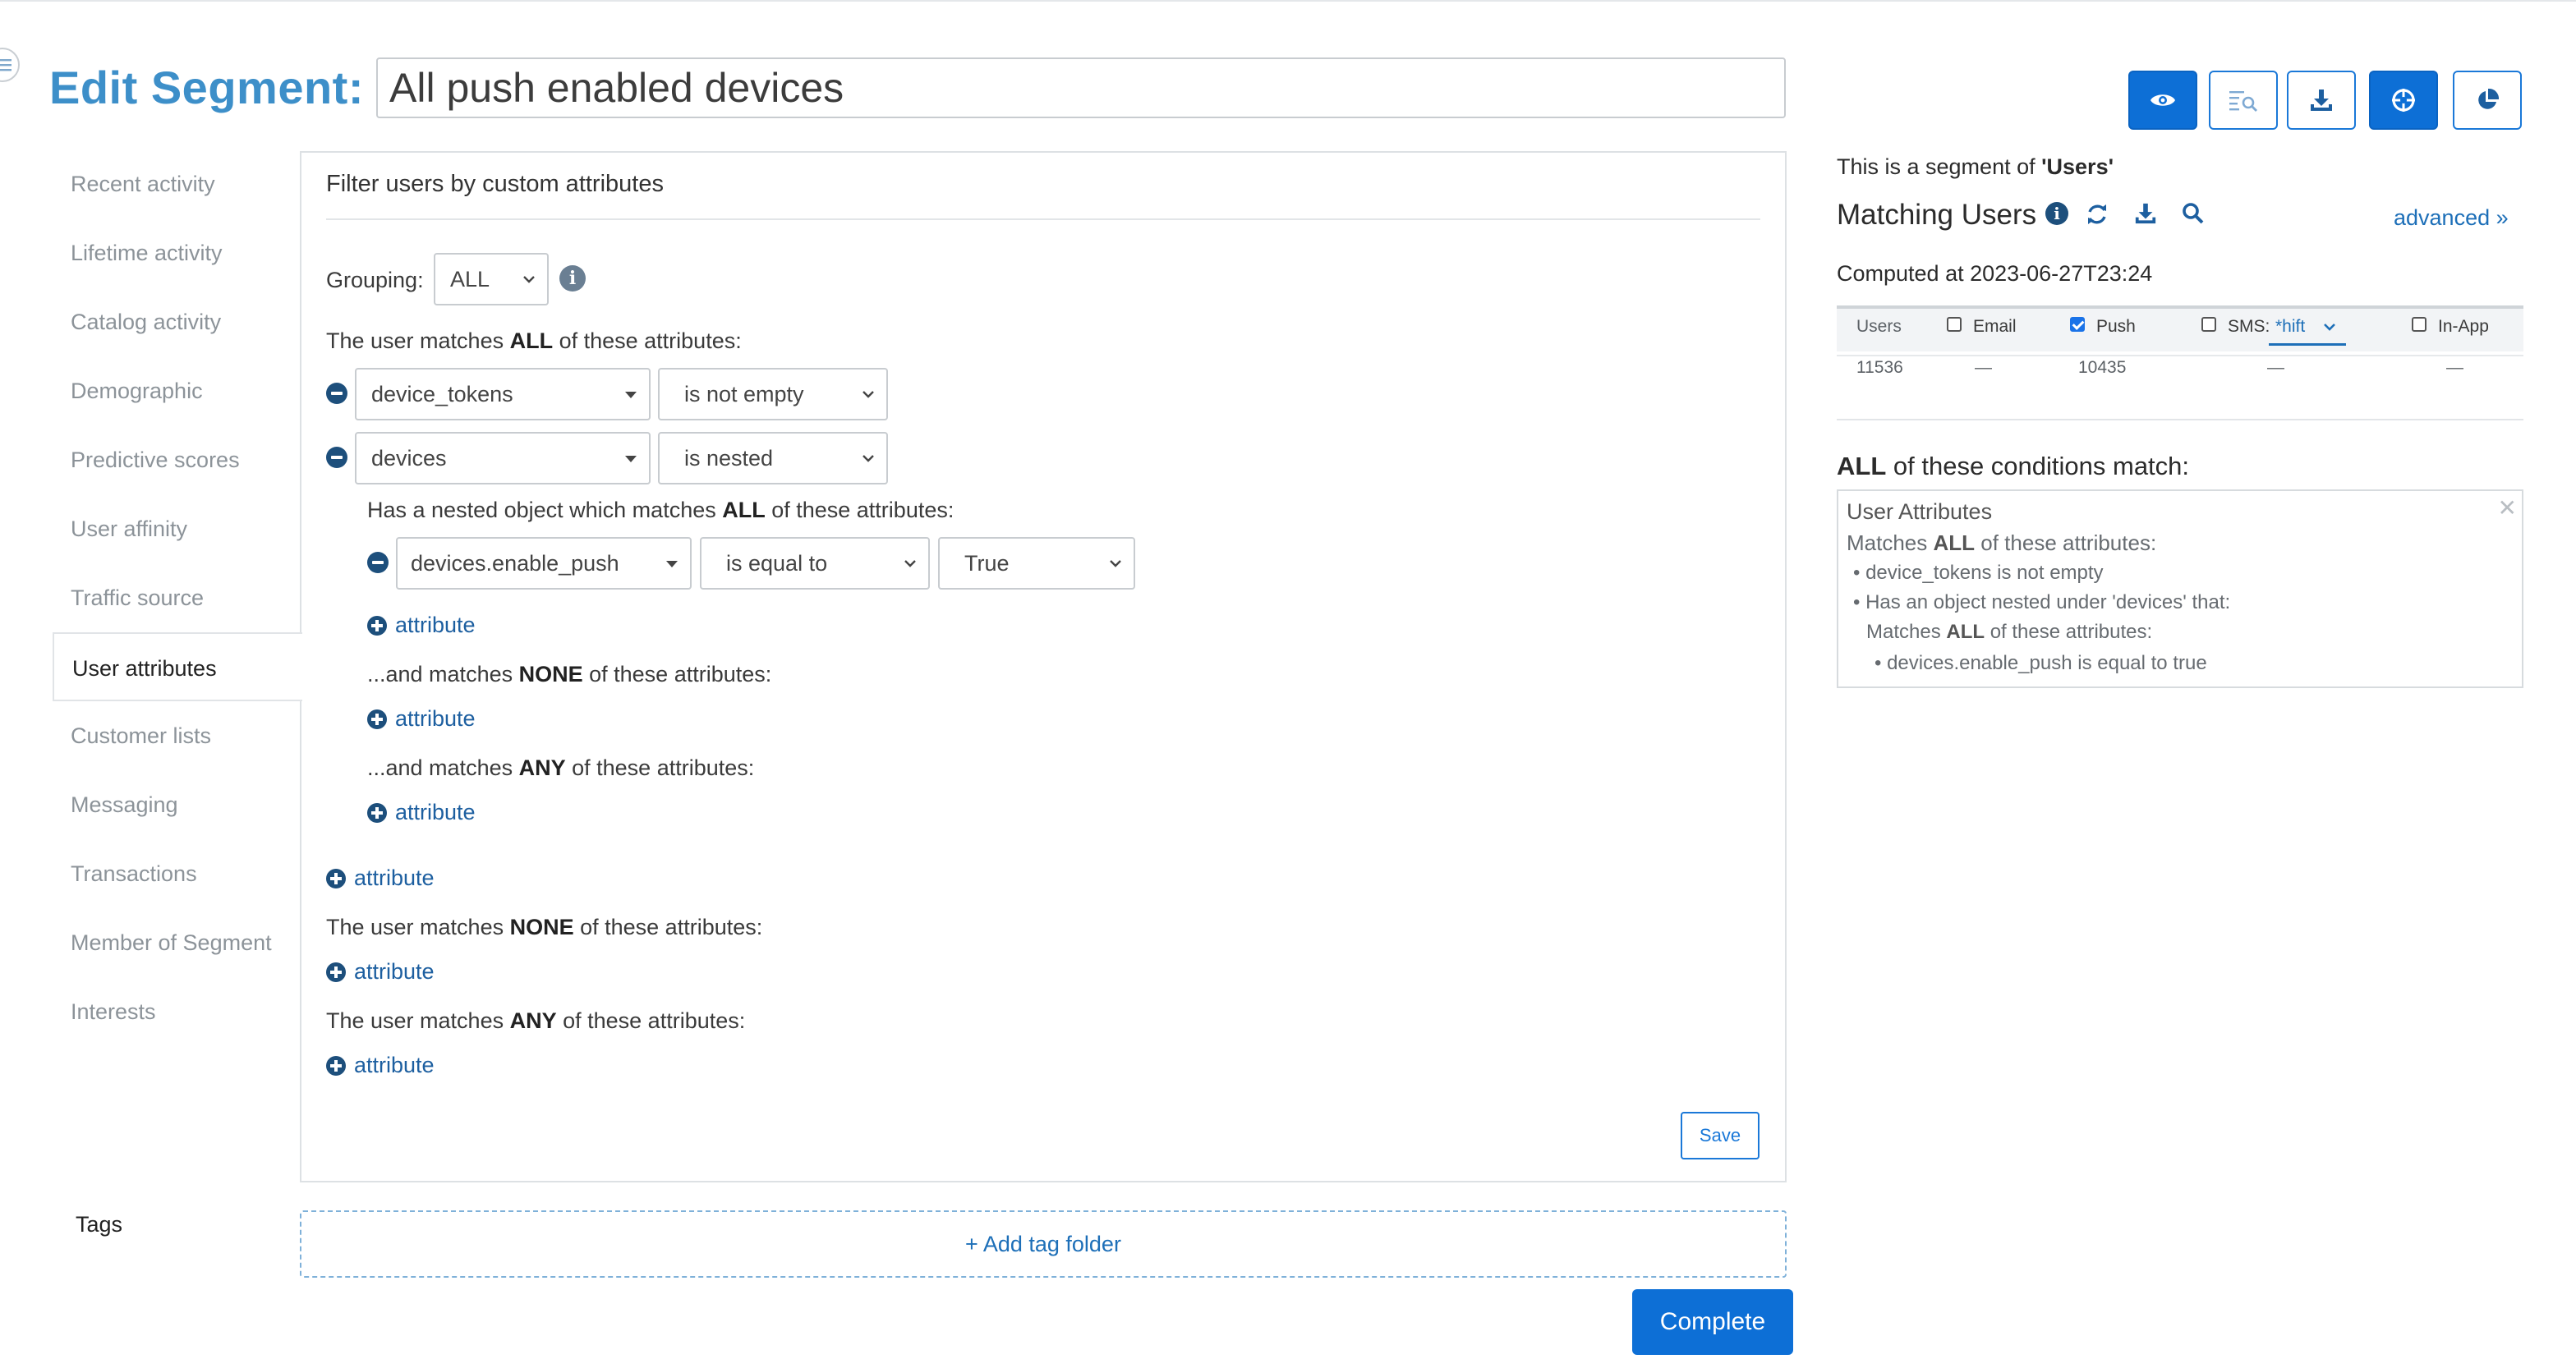 The width and height of the screenshot is (2576, 1359). Describe the element at coordinates (572, 278) in the screenshot. I see `grouping-info-icon: i` at that location.